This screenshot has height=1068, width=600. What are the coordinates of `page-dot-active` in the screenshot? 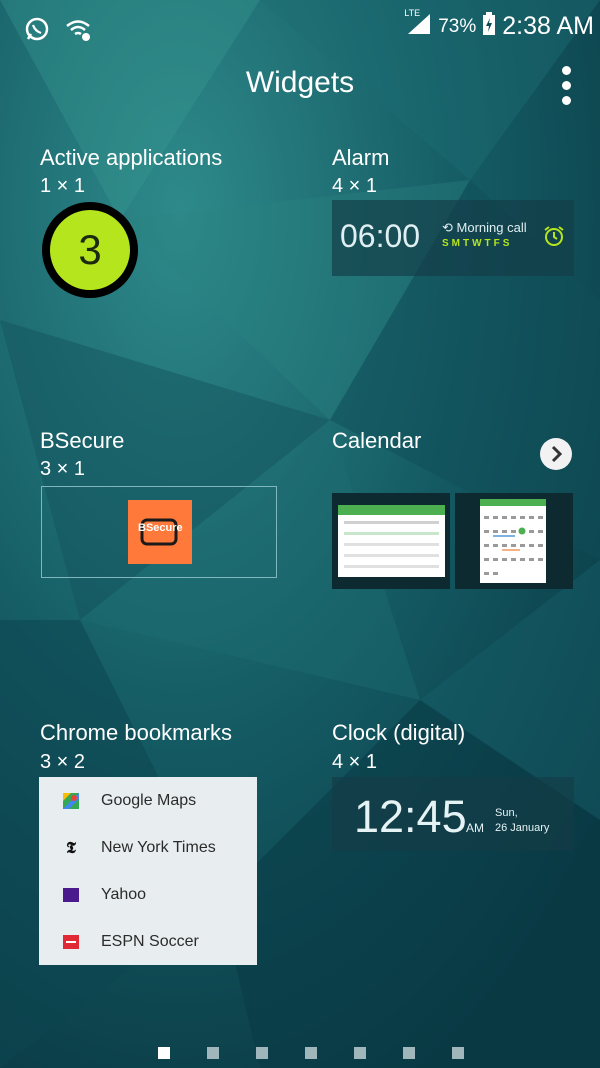 It's located at (164, 1053).